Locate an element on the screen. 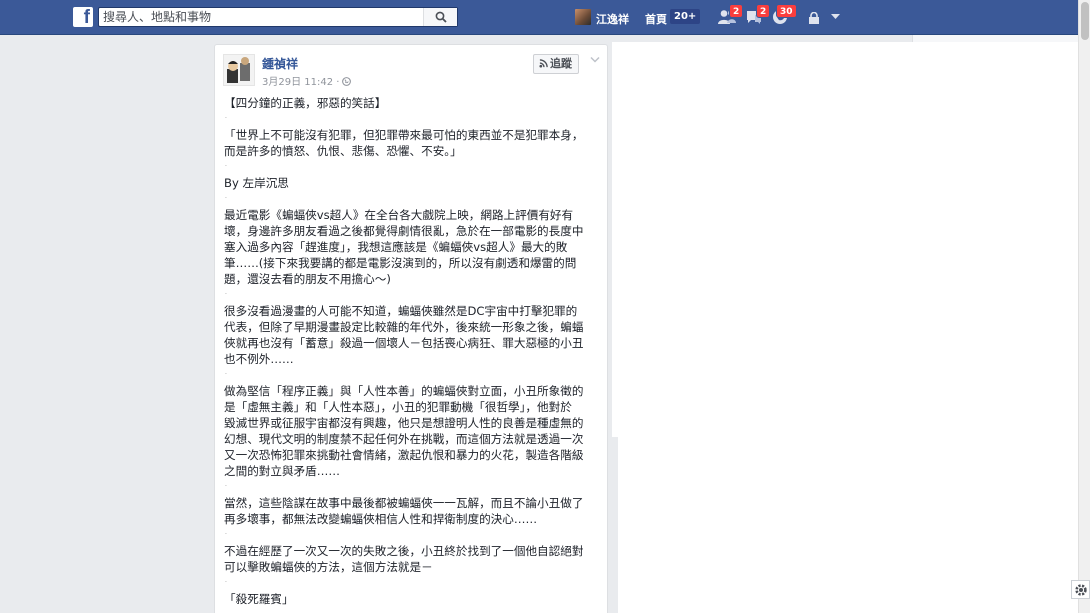 The image size is (1090, 613). cartoon-avatar-icon is located at coordinates (238, 70).